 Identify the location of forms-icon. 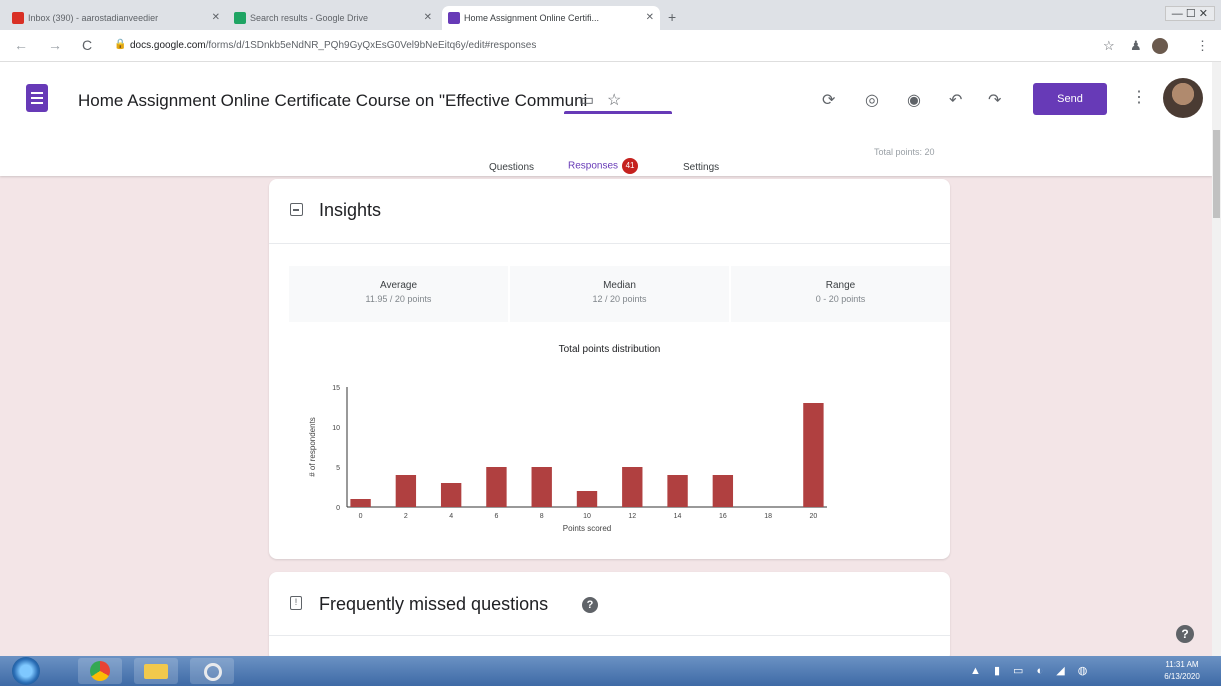
(454, 18).